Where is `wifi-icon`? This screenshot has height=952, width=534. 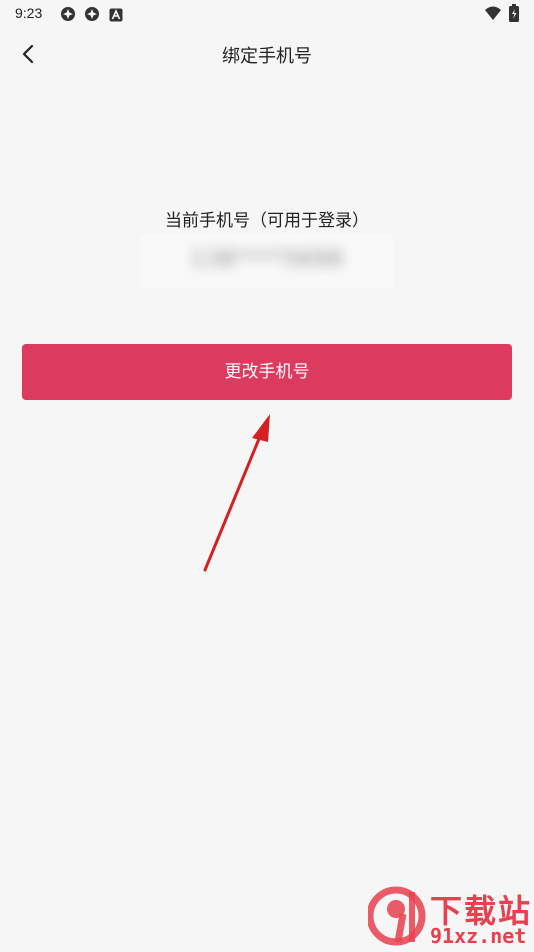
wifi-icon is located at coordinates (493, 13).